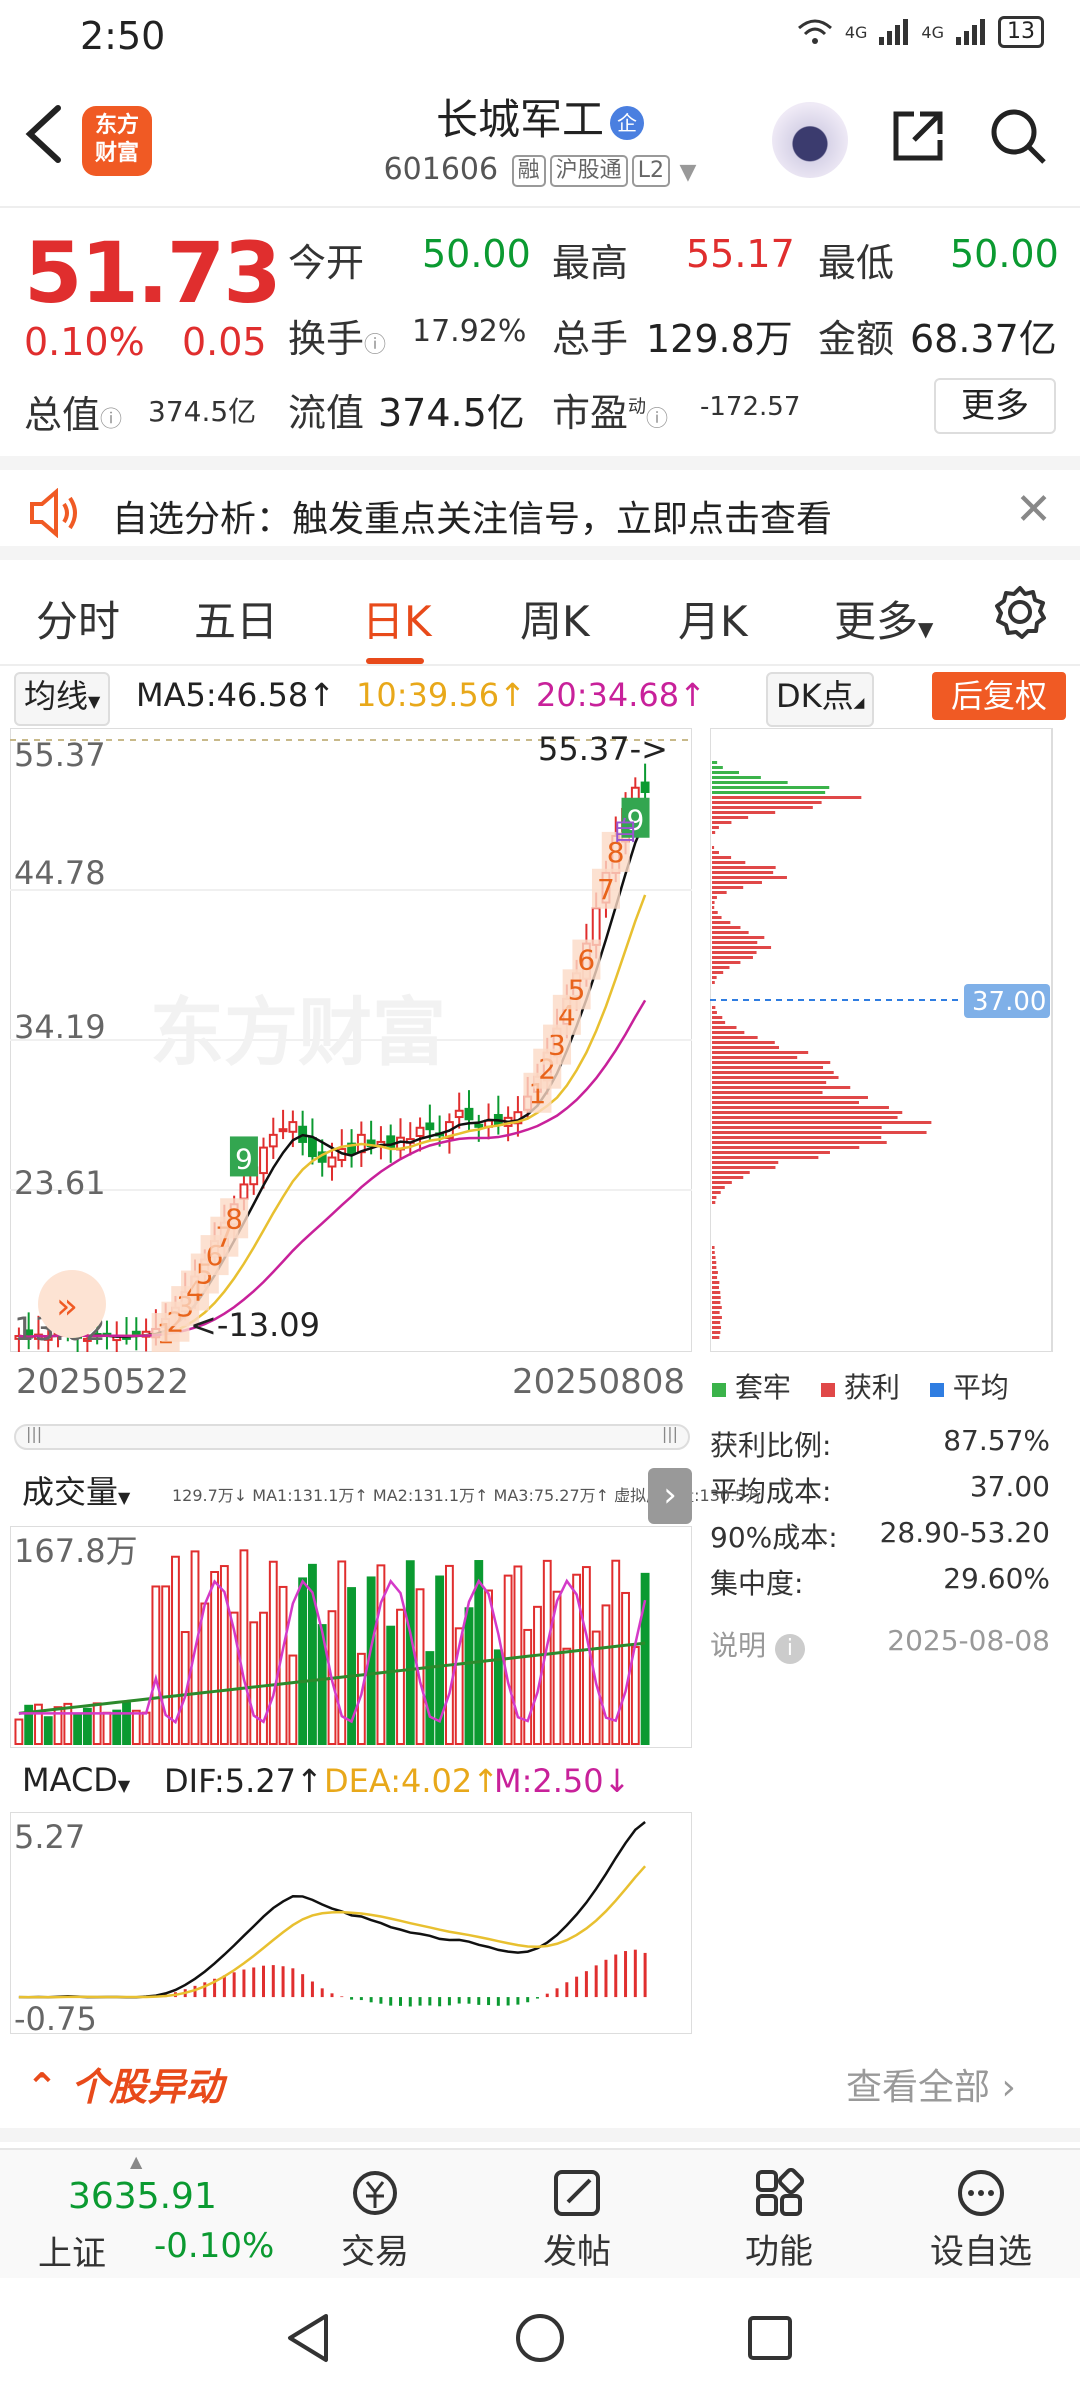  I want to click on open-label: 今开, so click(326, 263).